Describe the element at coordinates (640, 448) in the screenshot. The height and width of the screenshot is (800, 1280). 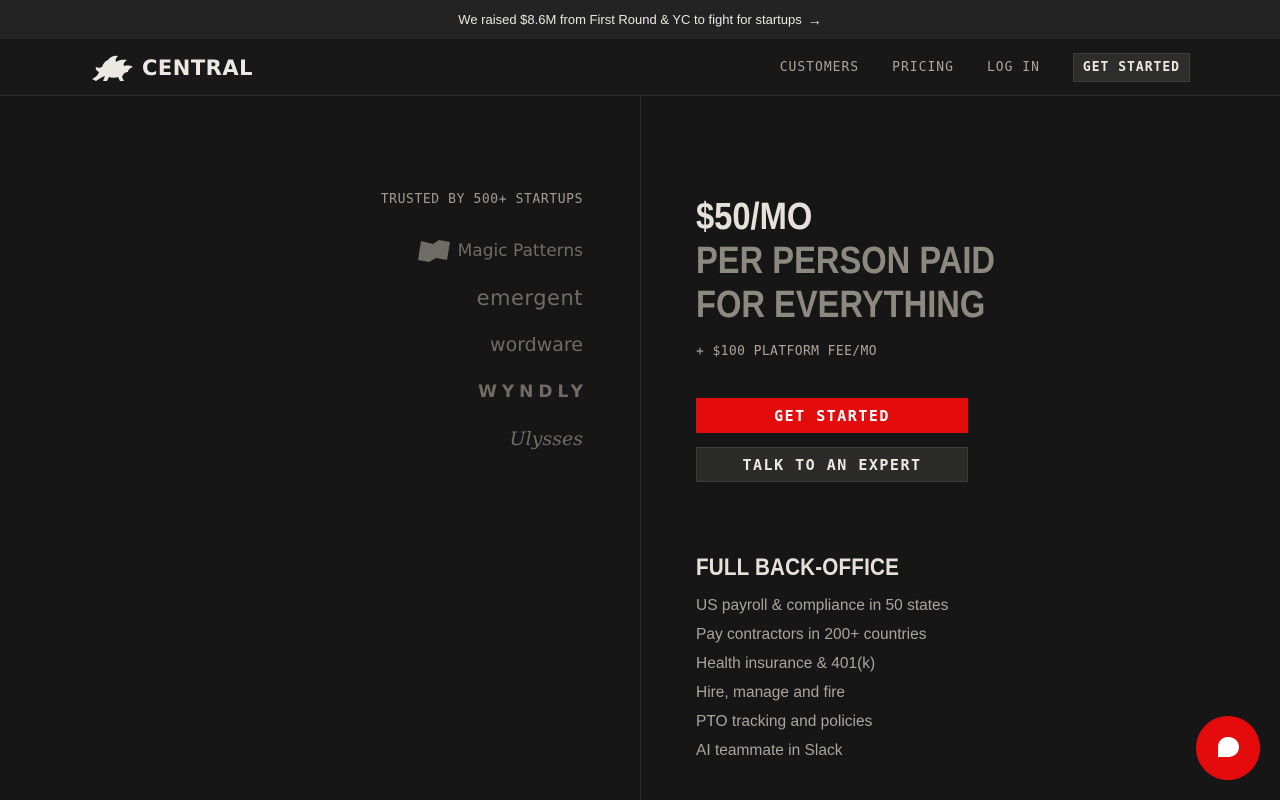
I see `column-divider` at that location.